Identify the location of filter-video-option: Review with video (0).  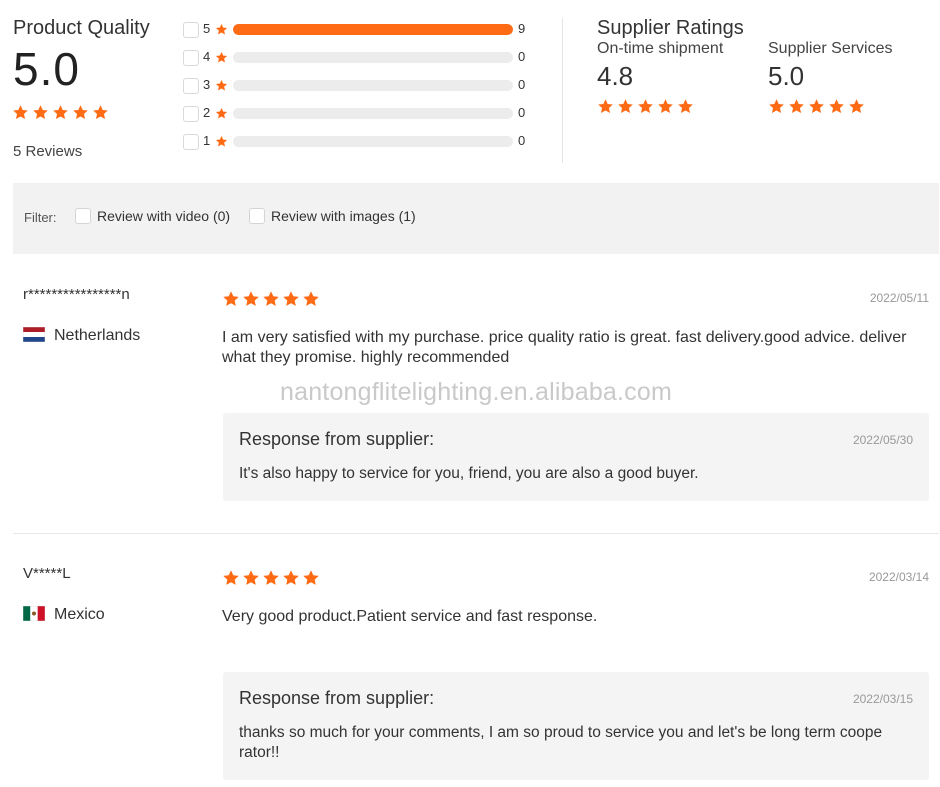
(152, 217).